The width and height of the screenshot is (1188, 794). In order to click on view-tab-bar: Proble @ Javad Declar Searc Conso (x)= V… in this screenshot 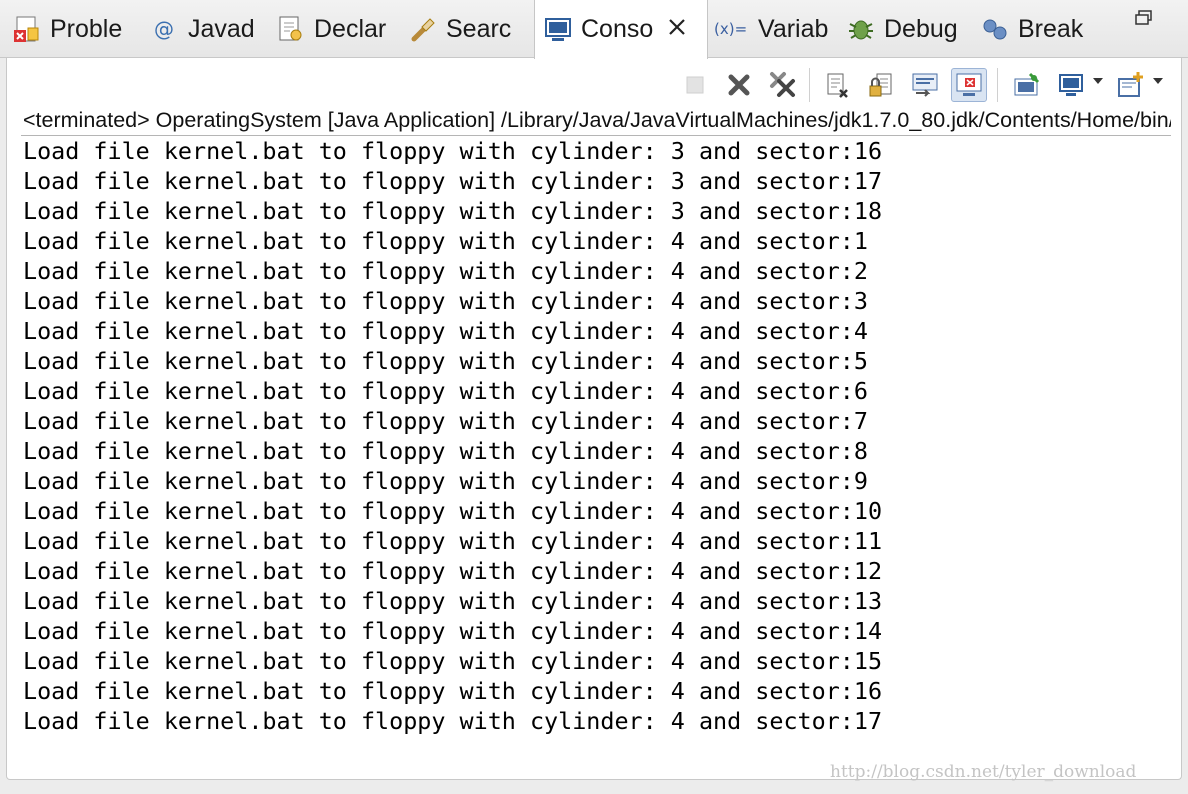, I will do `click(594, 29)`.